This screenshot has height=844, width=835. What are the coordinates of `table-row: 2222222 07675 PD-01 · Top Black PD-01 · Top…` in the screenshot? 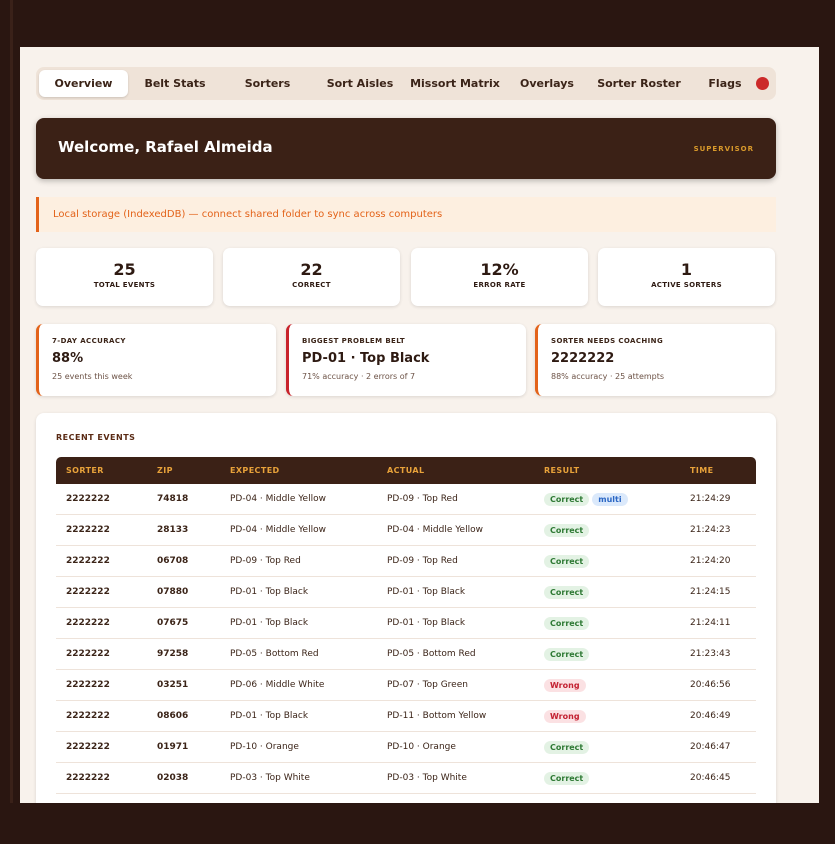 It's located at (406, 623).